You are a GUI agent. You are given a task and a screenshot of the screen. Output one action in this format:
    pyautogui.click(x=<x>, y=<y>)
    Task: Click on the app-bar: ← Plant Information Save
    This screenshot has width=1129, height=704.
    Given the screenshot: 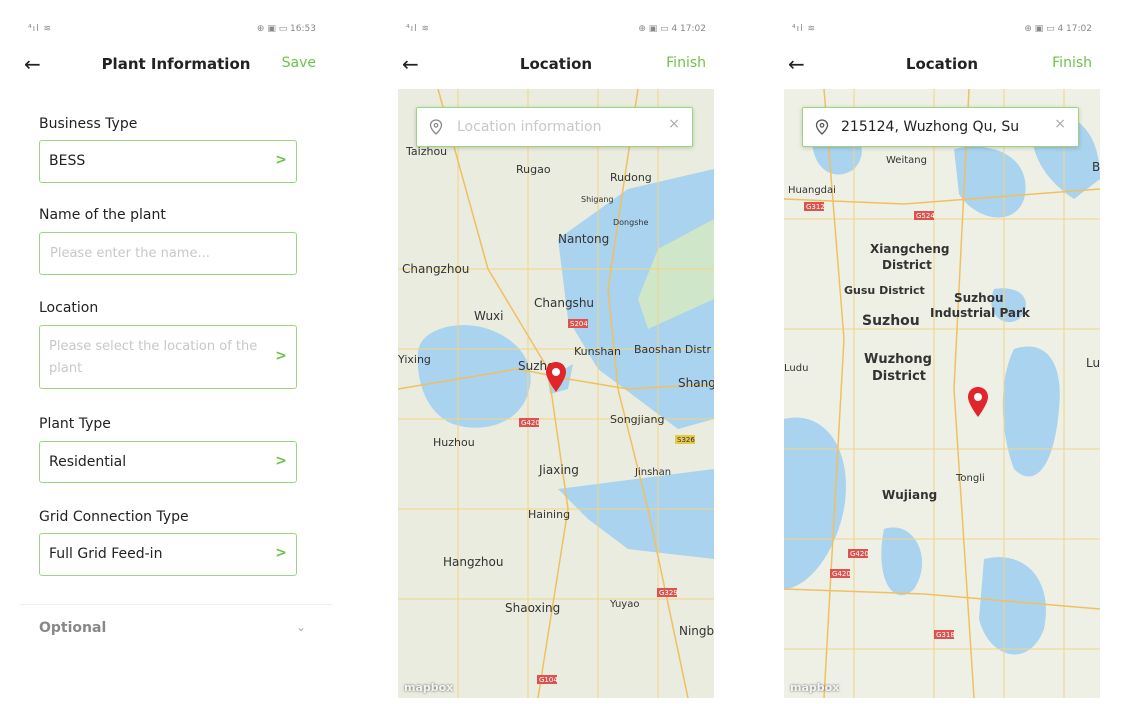 What is the action you would take?
    pyautogui.click(x=176, y=65)
    